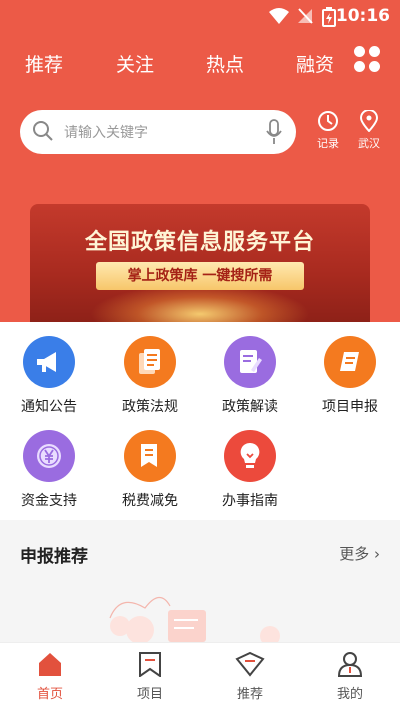  I want to click on yuan-coin-icon, so click(49, 456).